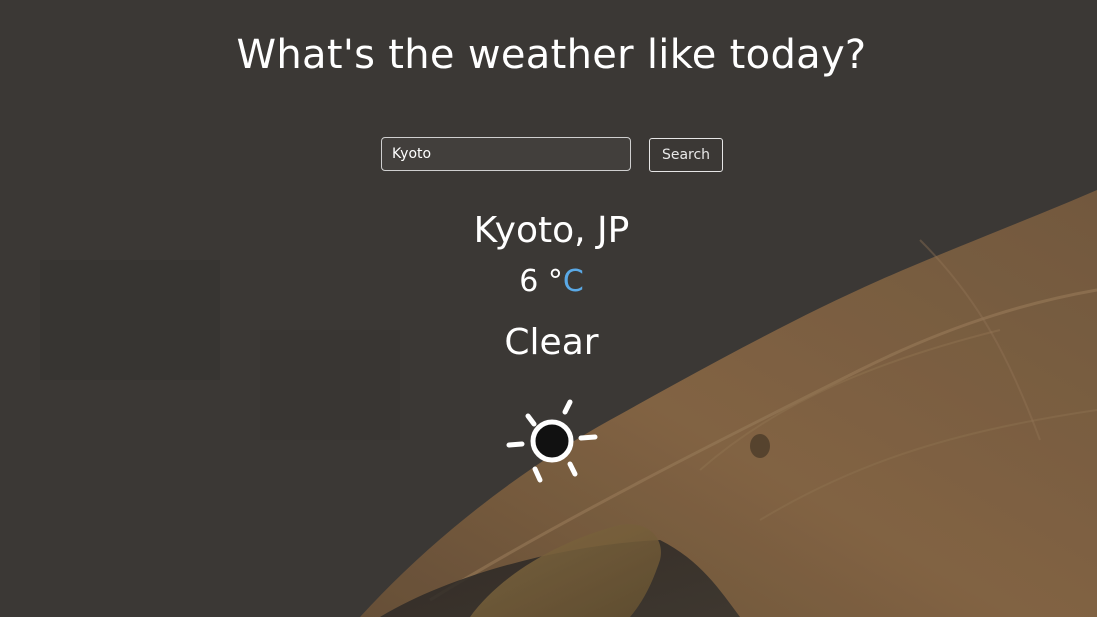 This screenshot has height=617, width=1097. What do you see at coordinates (551, 342) in the screenshot?
I see `weather-condition: Clear` at bounding box center [551, 342].